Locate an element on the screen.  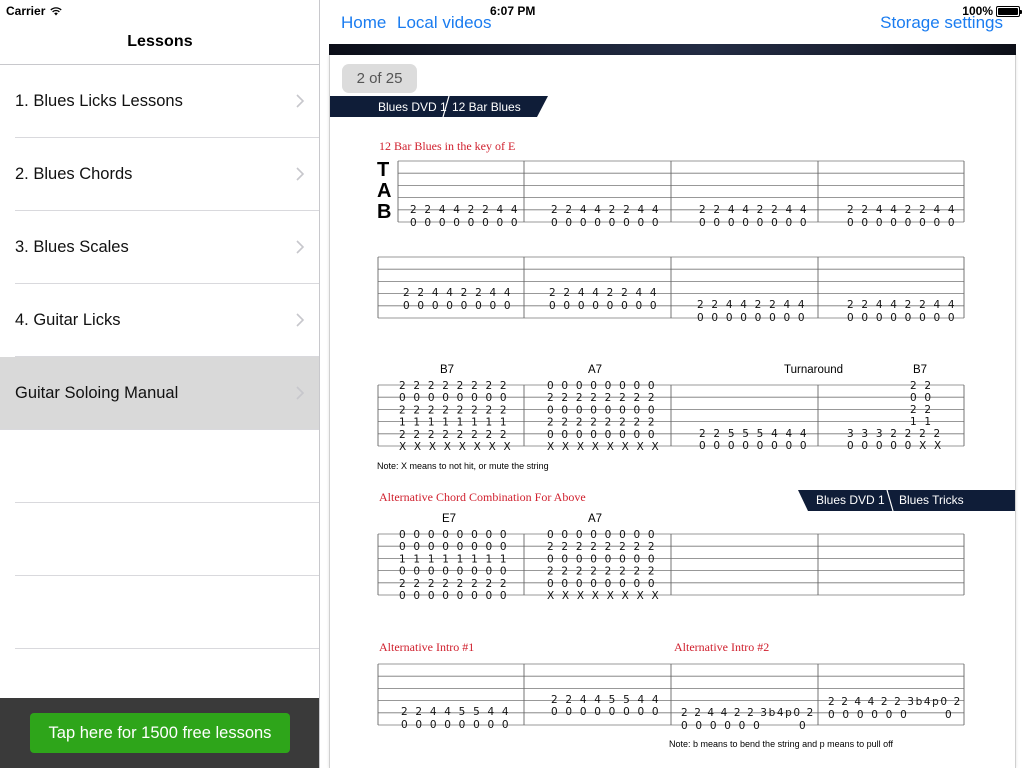
free-lessons-button: Tap here for 1500 free lessons is located at coordinates (160, 733).